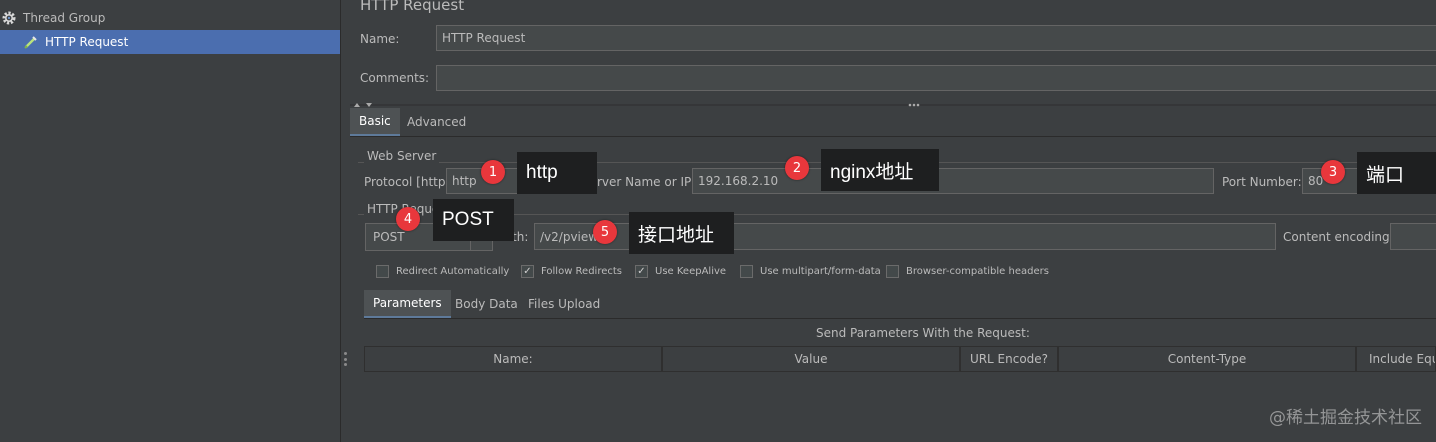  I want to click on name-label: Name:, so click(380, 39).